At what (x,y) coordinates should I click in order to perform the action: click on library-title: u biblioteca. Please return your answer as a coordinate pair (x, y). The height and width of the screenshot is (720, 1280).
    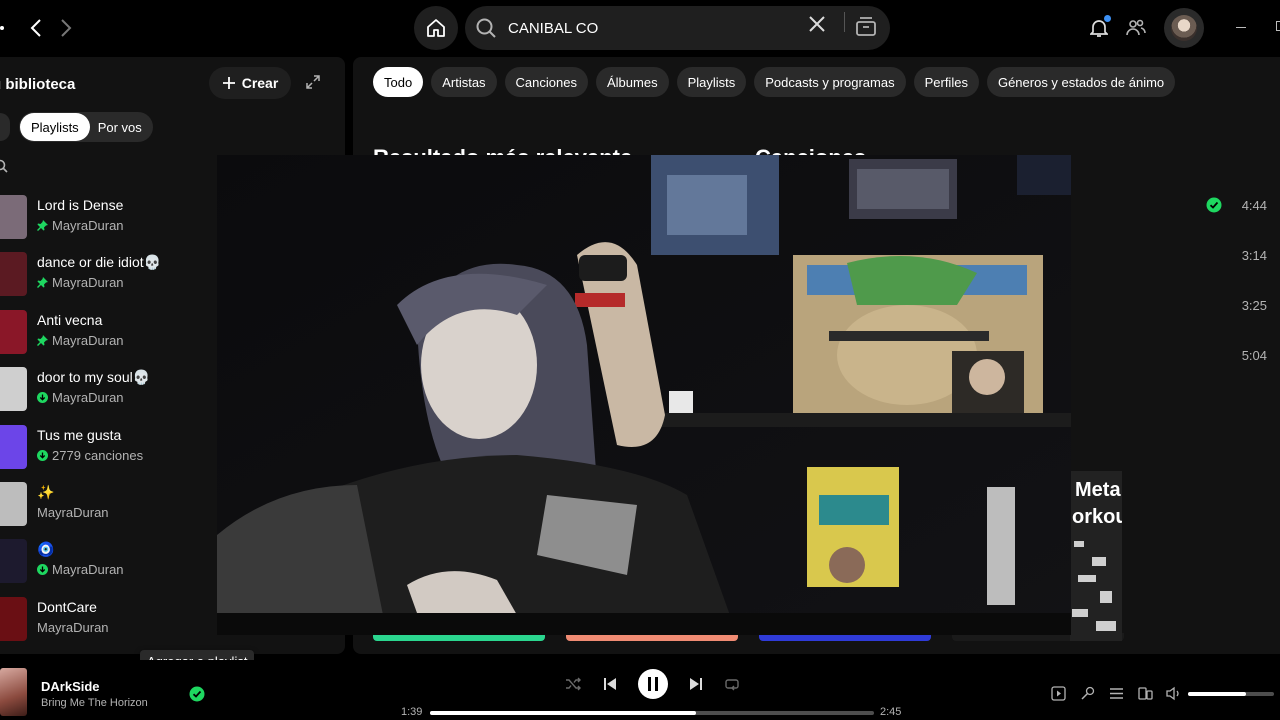
    Looking at the image, I should click on (37, 84).